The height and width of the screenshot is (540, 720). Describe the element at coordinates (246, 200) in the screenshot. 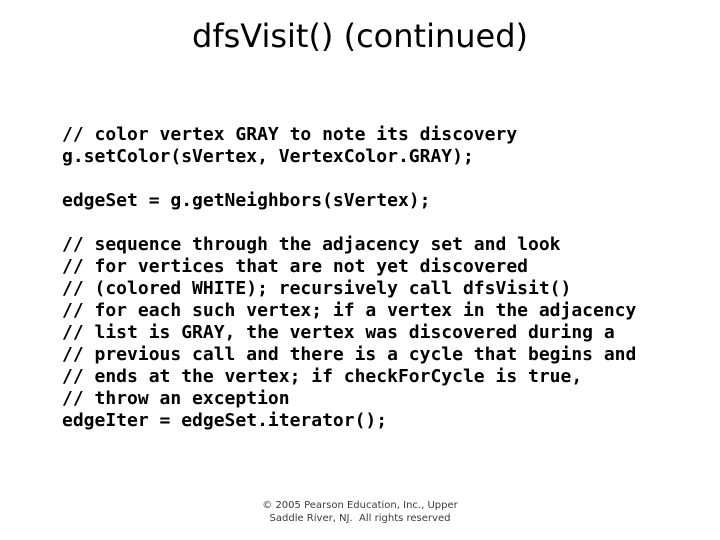

I see `code-line: edgeSet = g.getNeighbors(sVertex);` at that location.